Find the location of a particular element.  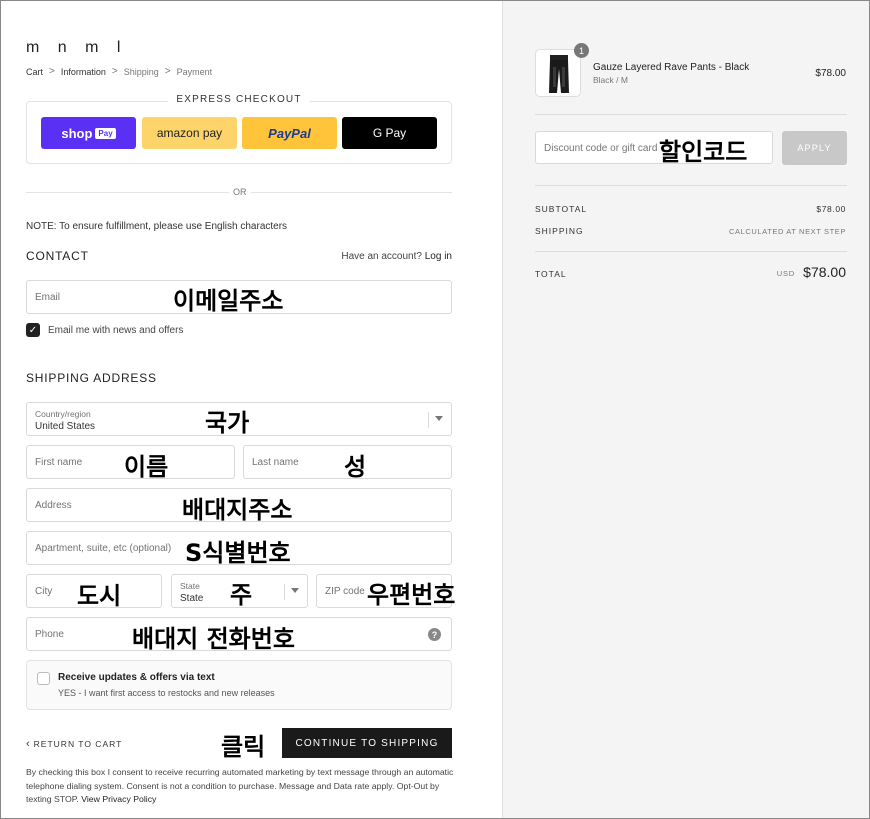

first-name-annotation: 이름 is located at coordinates (146, 467).